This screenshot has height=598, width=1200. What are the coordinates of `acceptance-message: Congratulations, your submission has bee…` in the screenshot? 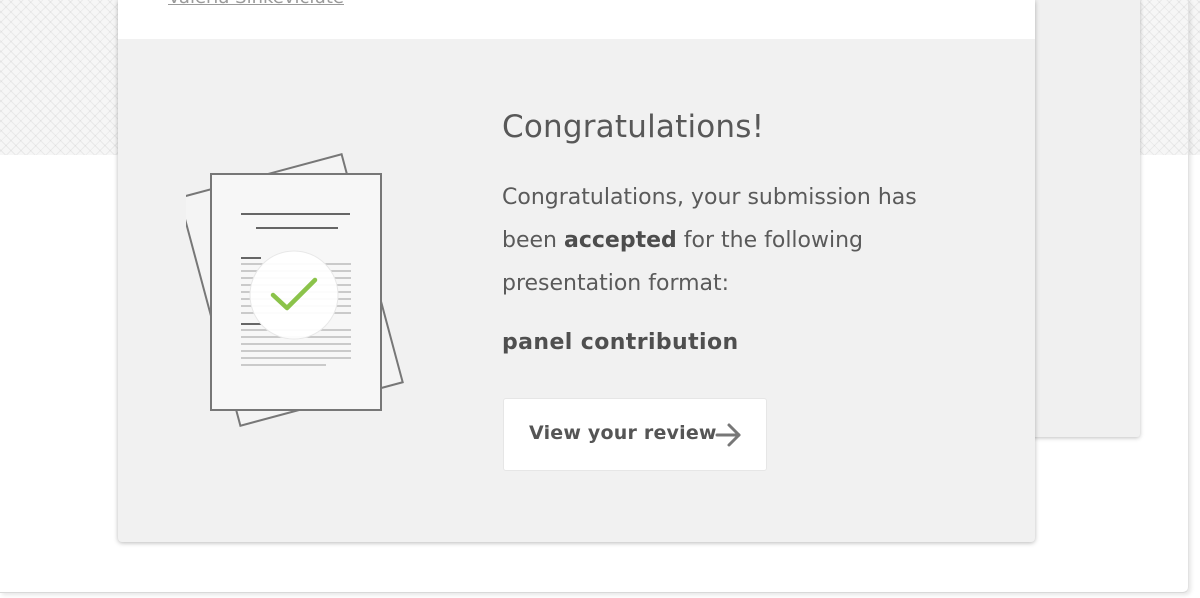 It's located at (712, 240).